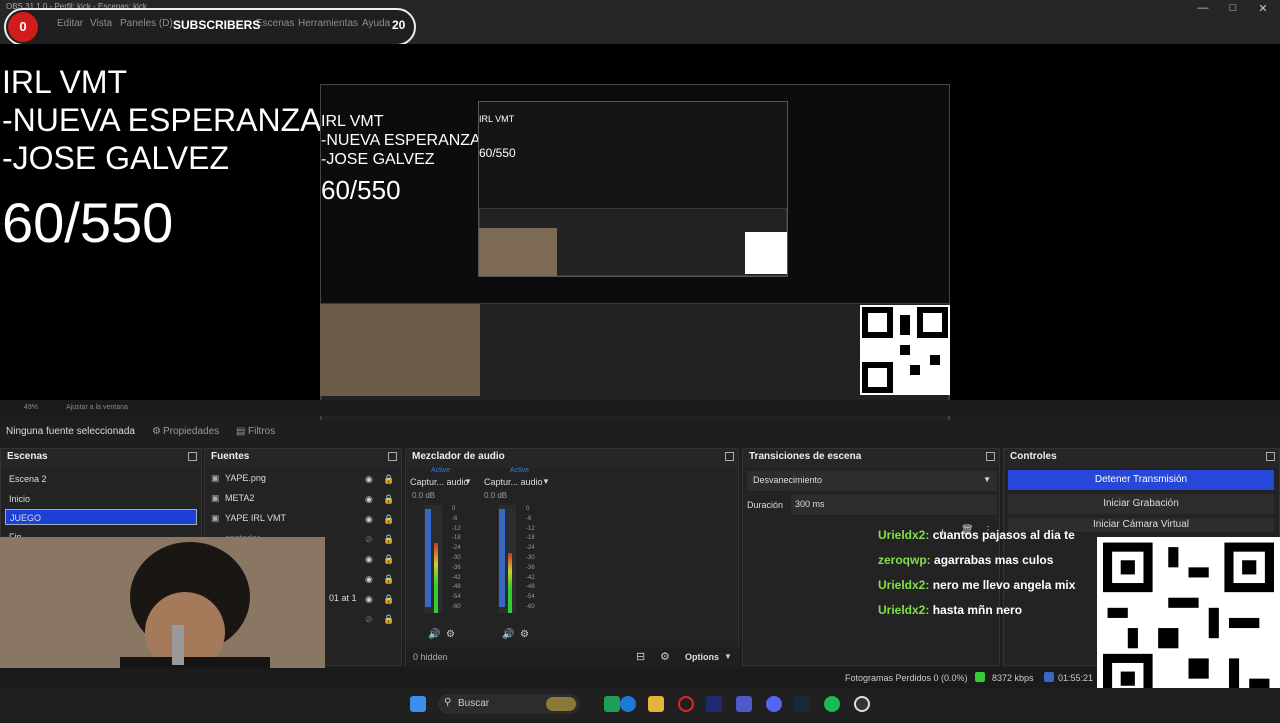 The width and height of the screenshot is (1280, 723). Describe the element at coordinates (980, 677) in the screenshot. I see `stream-health-icon` at that location.